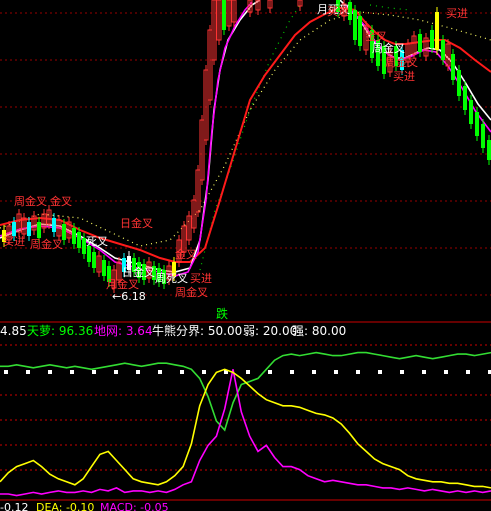  What do you see at coordinates (319, 331) in the screenshot?
I see `legend-item: 强: 80.00` at bounding box center [319, 331].